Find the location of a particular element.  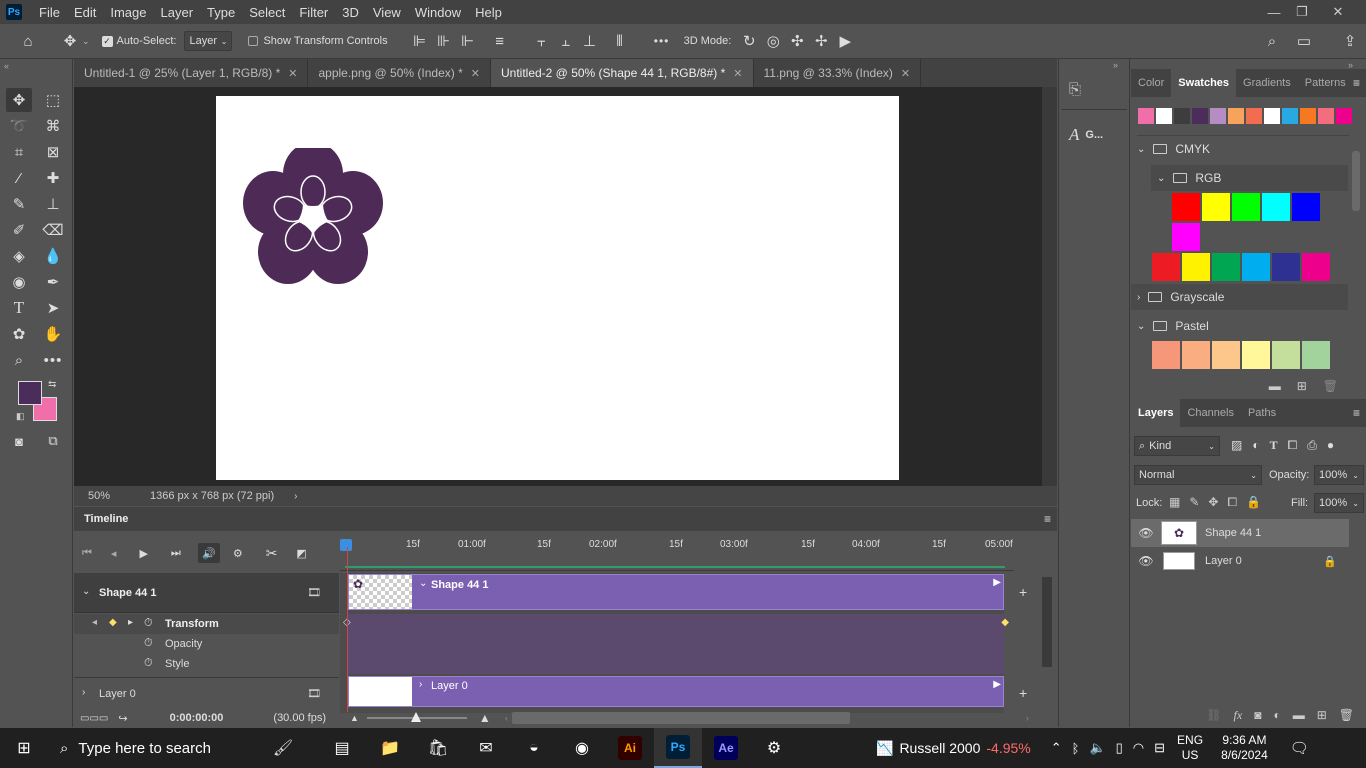

delete-icon: 🗑 is located at coordinates (1330, 386).